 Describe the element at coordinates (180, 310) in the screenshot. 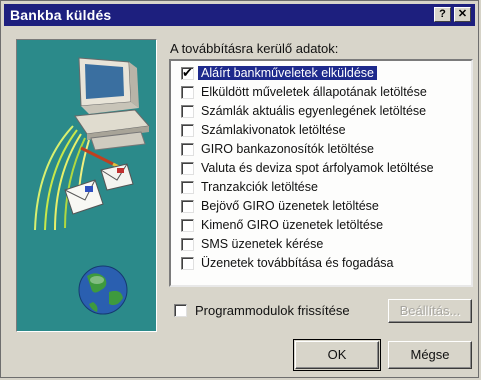

I see `module-refresh-checkbox` at that location.